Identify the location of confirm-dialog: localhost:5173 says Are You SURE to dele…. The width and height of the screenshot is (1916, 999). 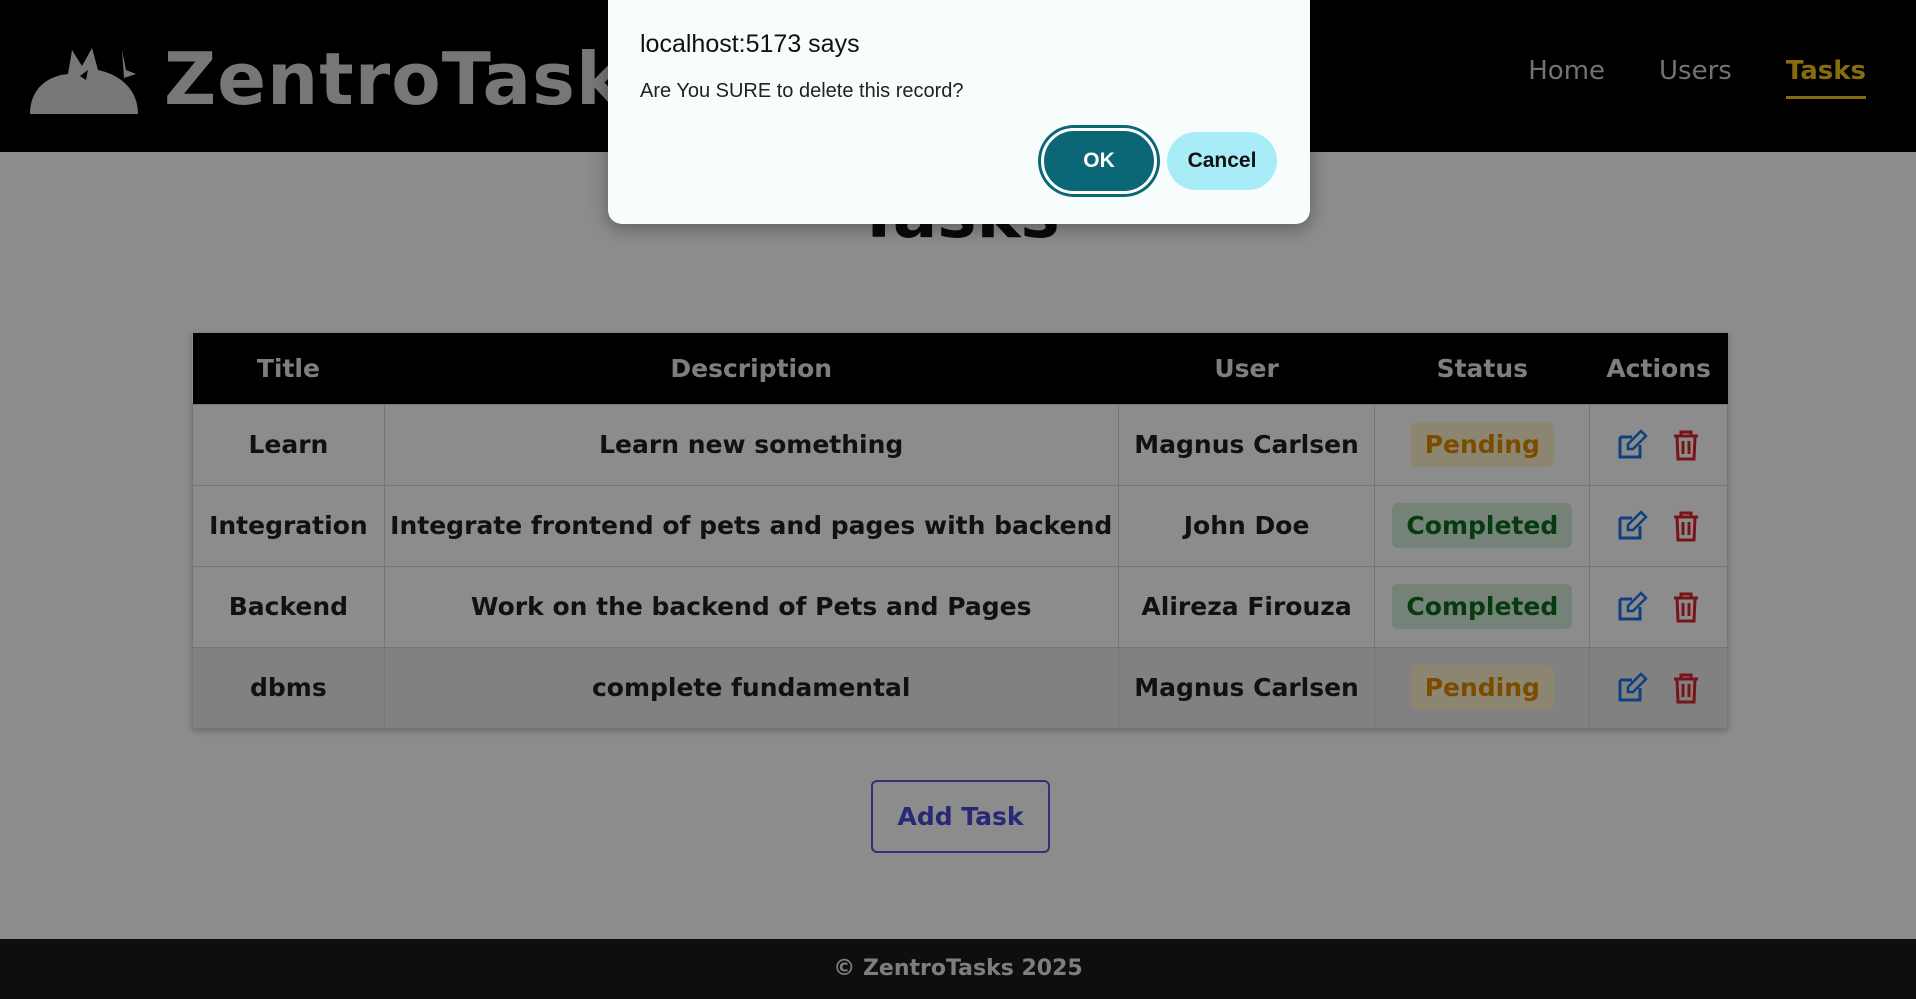
(959, 112).